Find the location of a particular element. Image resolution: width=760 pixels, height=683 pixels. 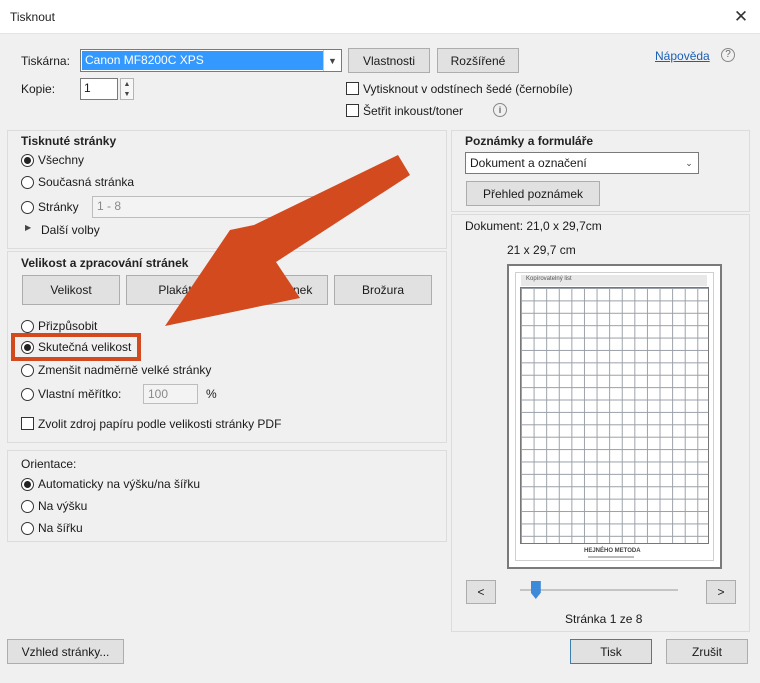

orientation-landscape-label: Na šířku is located at coordinates (60, 528).